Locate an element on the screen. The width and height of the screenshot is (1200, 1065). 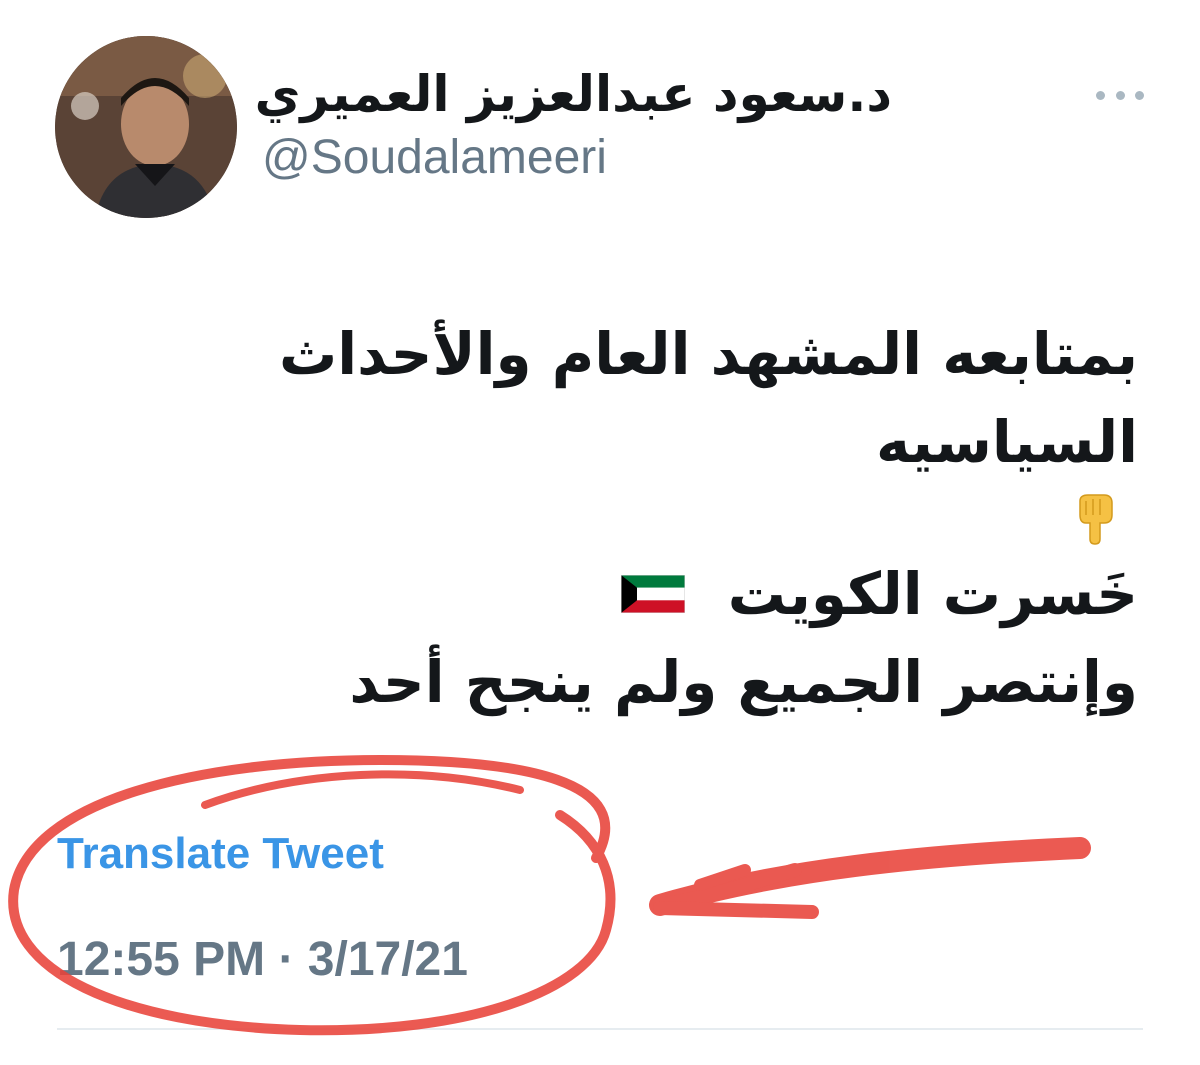
tweet-timestamp: 12:55 PM · 3/17/21 is located at coordinates (262, 960).